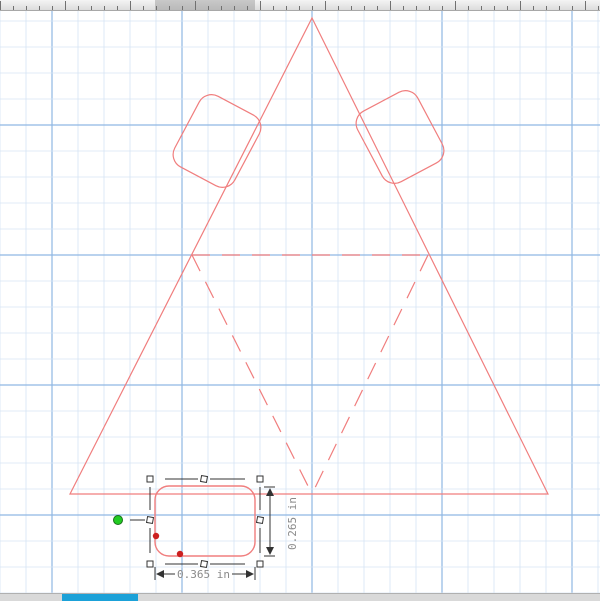 This screenshot has height=601, width=600. I want to click on height-dimension, so click(269, 521).